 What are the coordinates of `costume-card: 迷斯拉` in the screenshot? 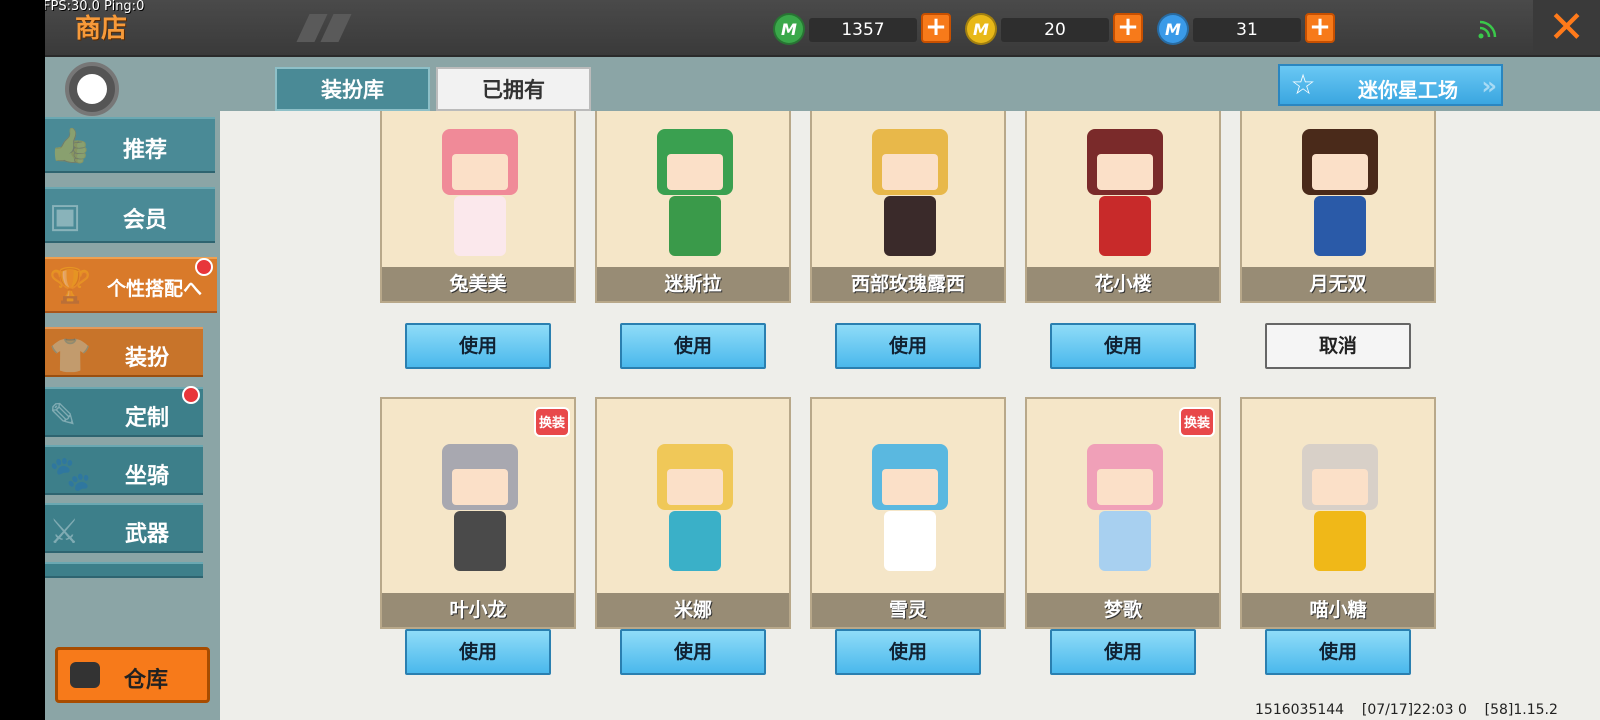 It's located at (693, 207).